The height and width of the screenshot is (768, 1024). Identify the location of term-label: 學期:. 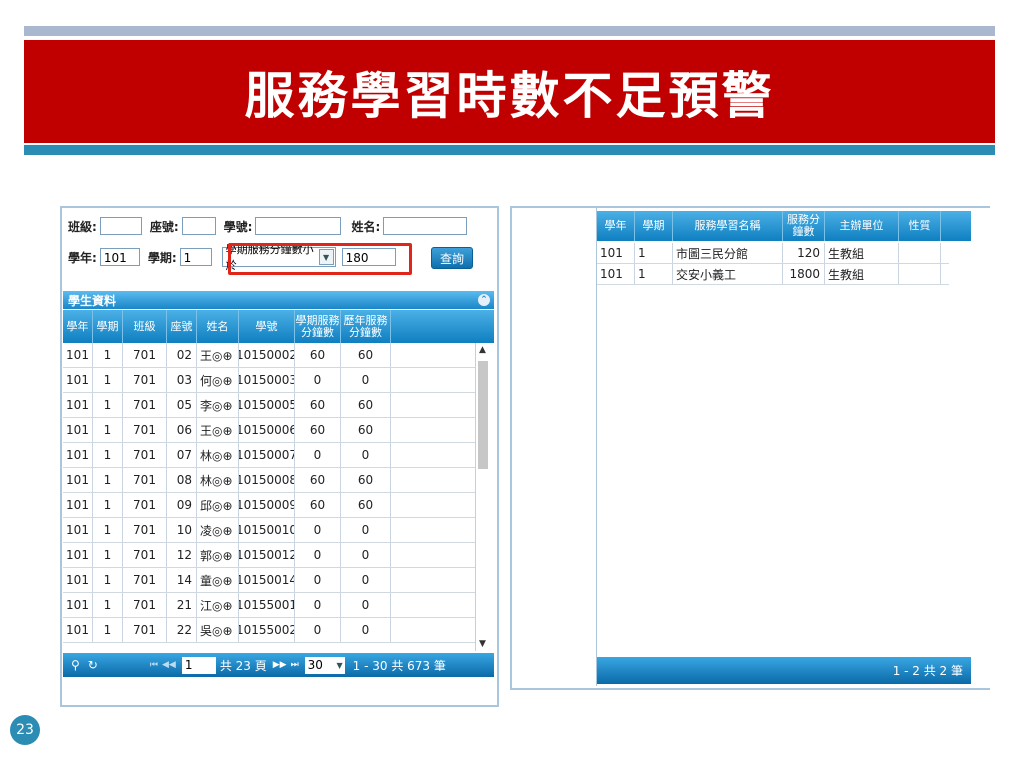
(162, 257).